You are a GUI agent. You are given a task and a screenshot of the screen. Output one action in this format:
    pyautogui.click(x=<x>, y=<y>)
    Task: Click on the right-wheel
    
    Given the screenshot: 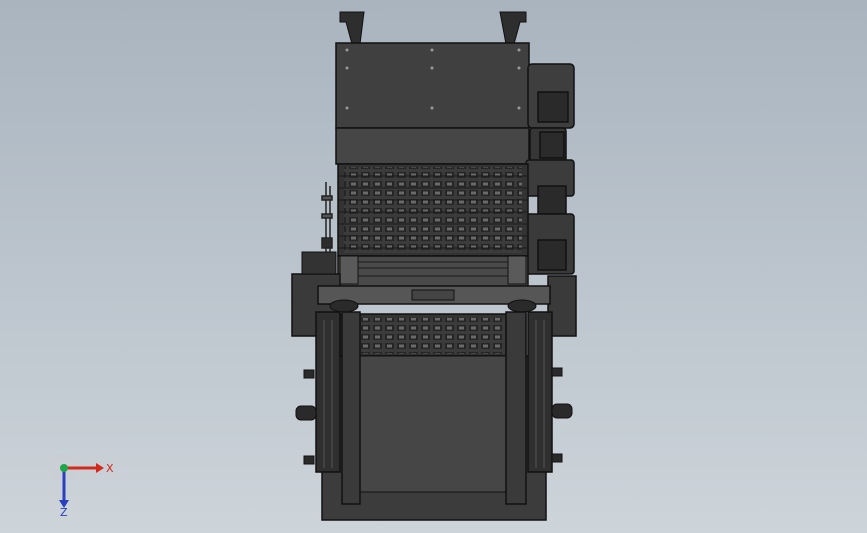 What is the action you would take?
    pyautogui.click(x=522, y=306)
    